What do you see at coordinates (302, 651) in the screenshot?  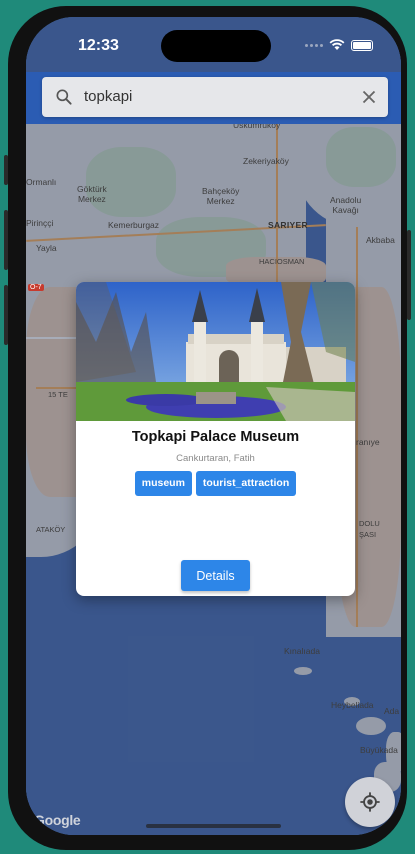 I see `map-label-kinaliada: Kınalıada` at bounding box center [302, 651].